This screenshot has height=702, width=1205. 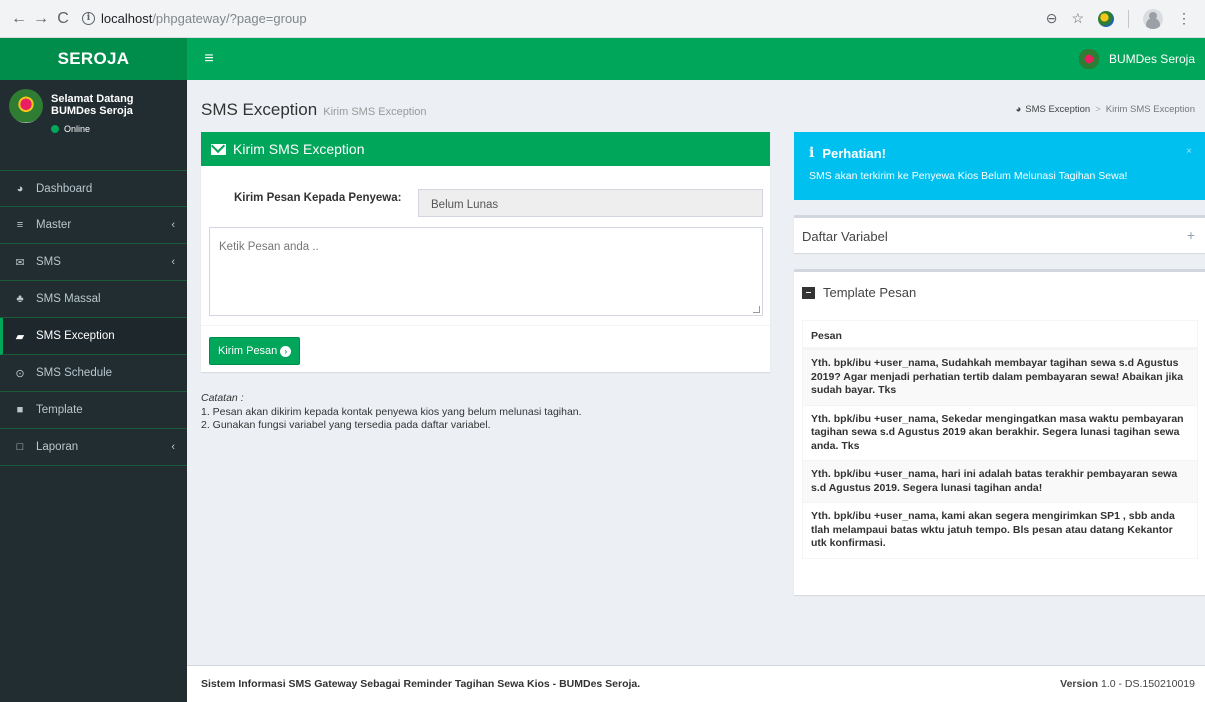 I want to click on sidebar-item-label: SMS, so click(x=48, y=262).